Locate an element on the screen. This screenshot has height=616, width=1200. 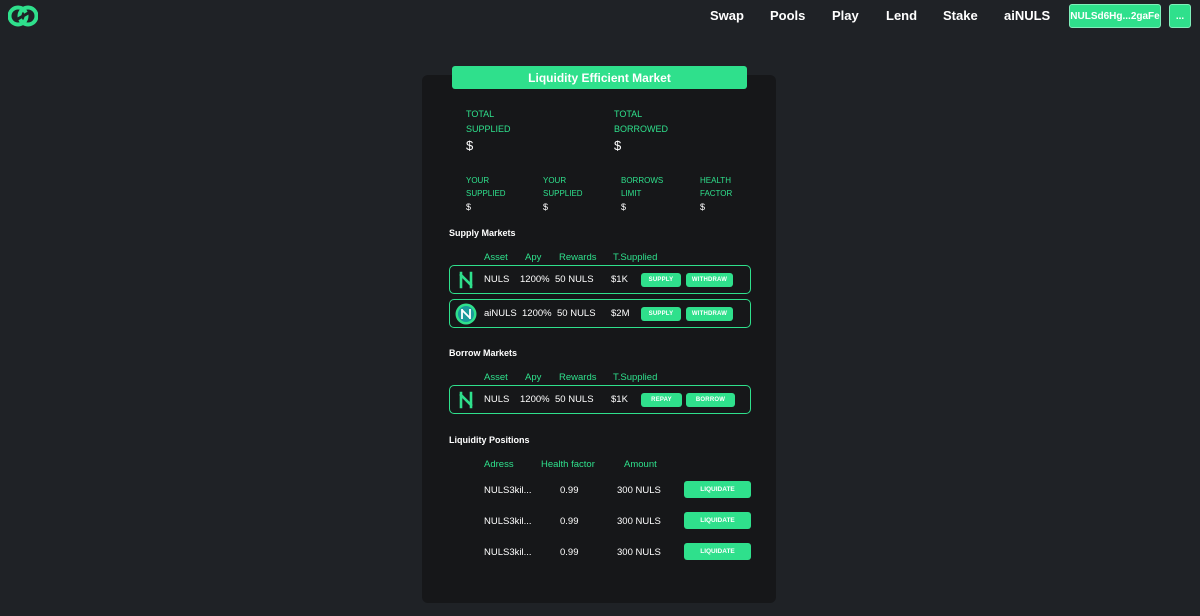
stat-label-line1: HEALTH is located at coordinates (715, 180).